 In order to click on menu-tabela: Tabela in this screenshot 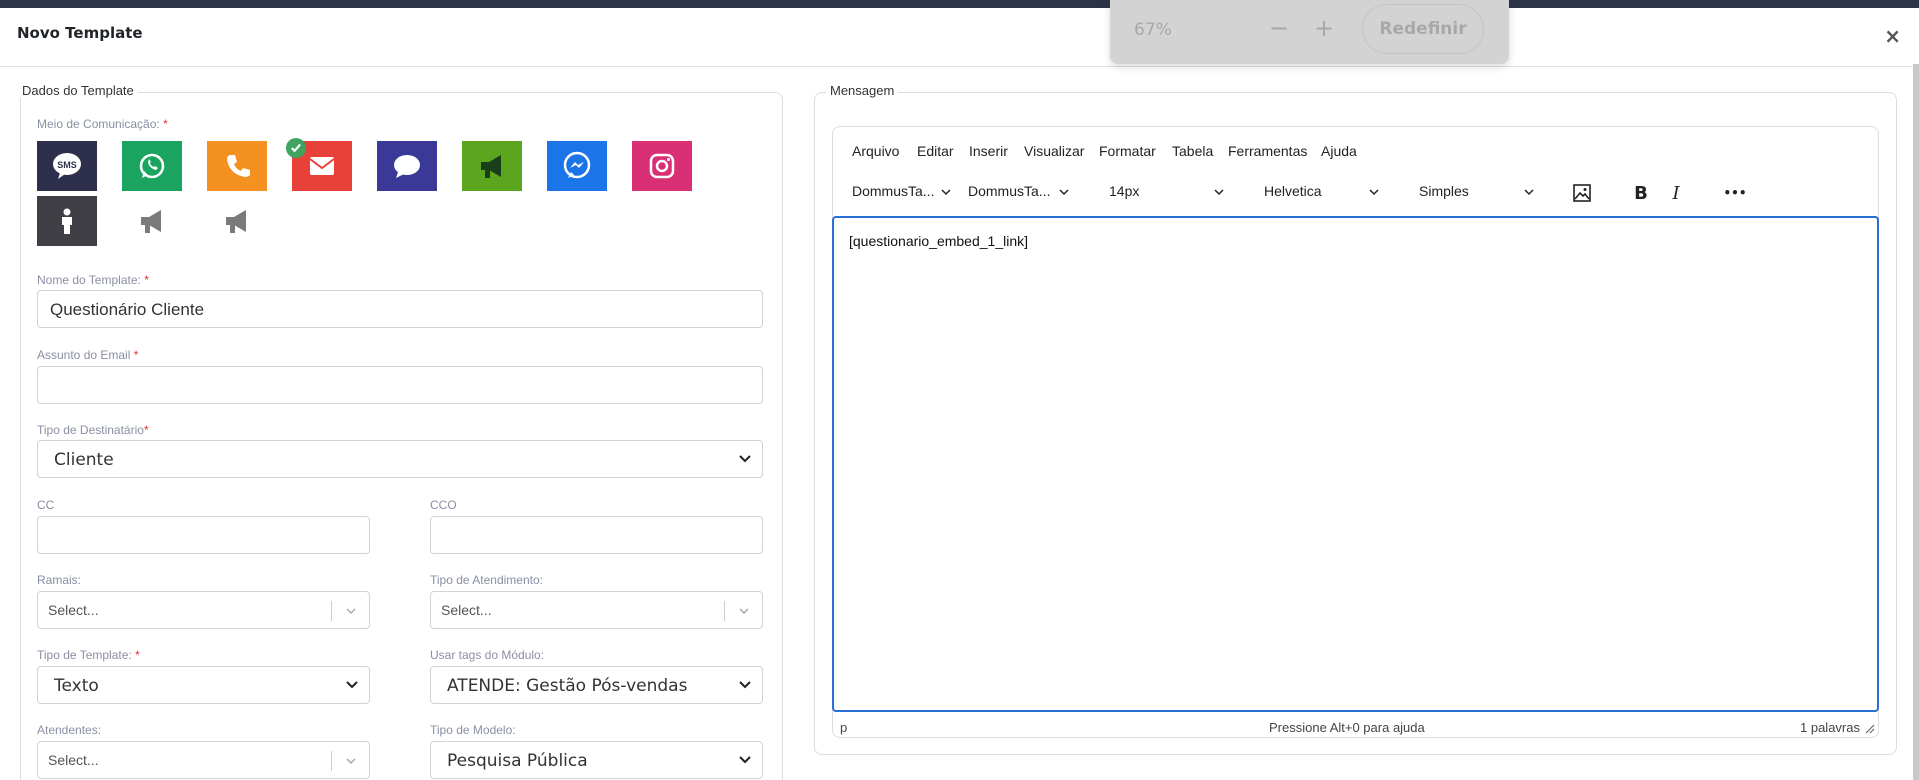, I will do `click(1192, 151)`.